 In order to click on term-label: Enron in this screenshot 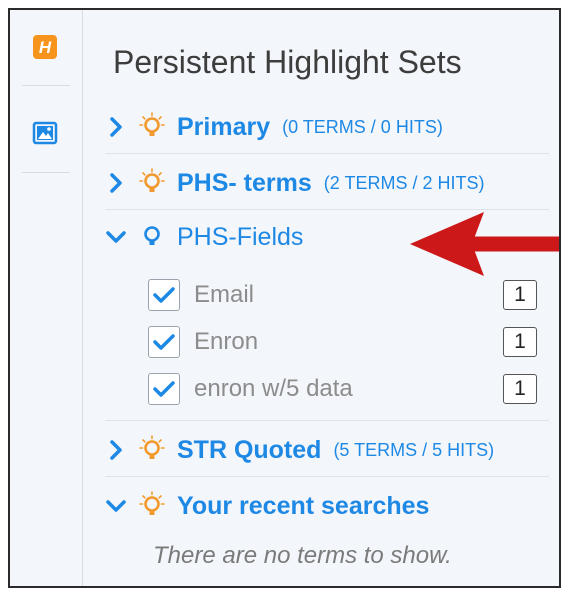, I will do `click(226, 341)`.